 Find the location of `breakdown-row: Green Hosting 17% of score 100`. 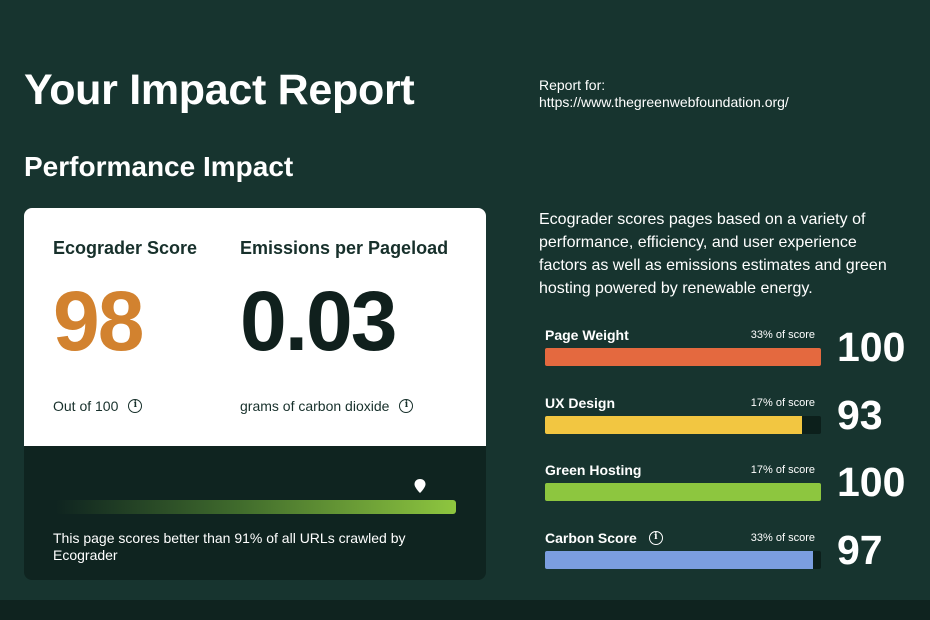

breakdown-row: Green Hosting 17% of score 100 is located at coordinates (730, 492).